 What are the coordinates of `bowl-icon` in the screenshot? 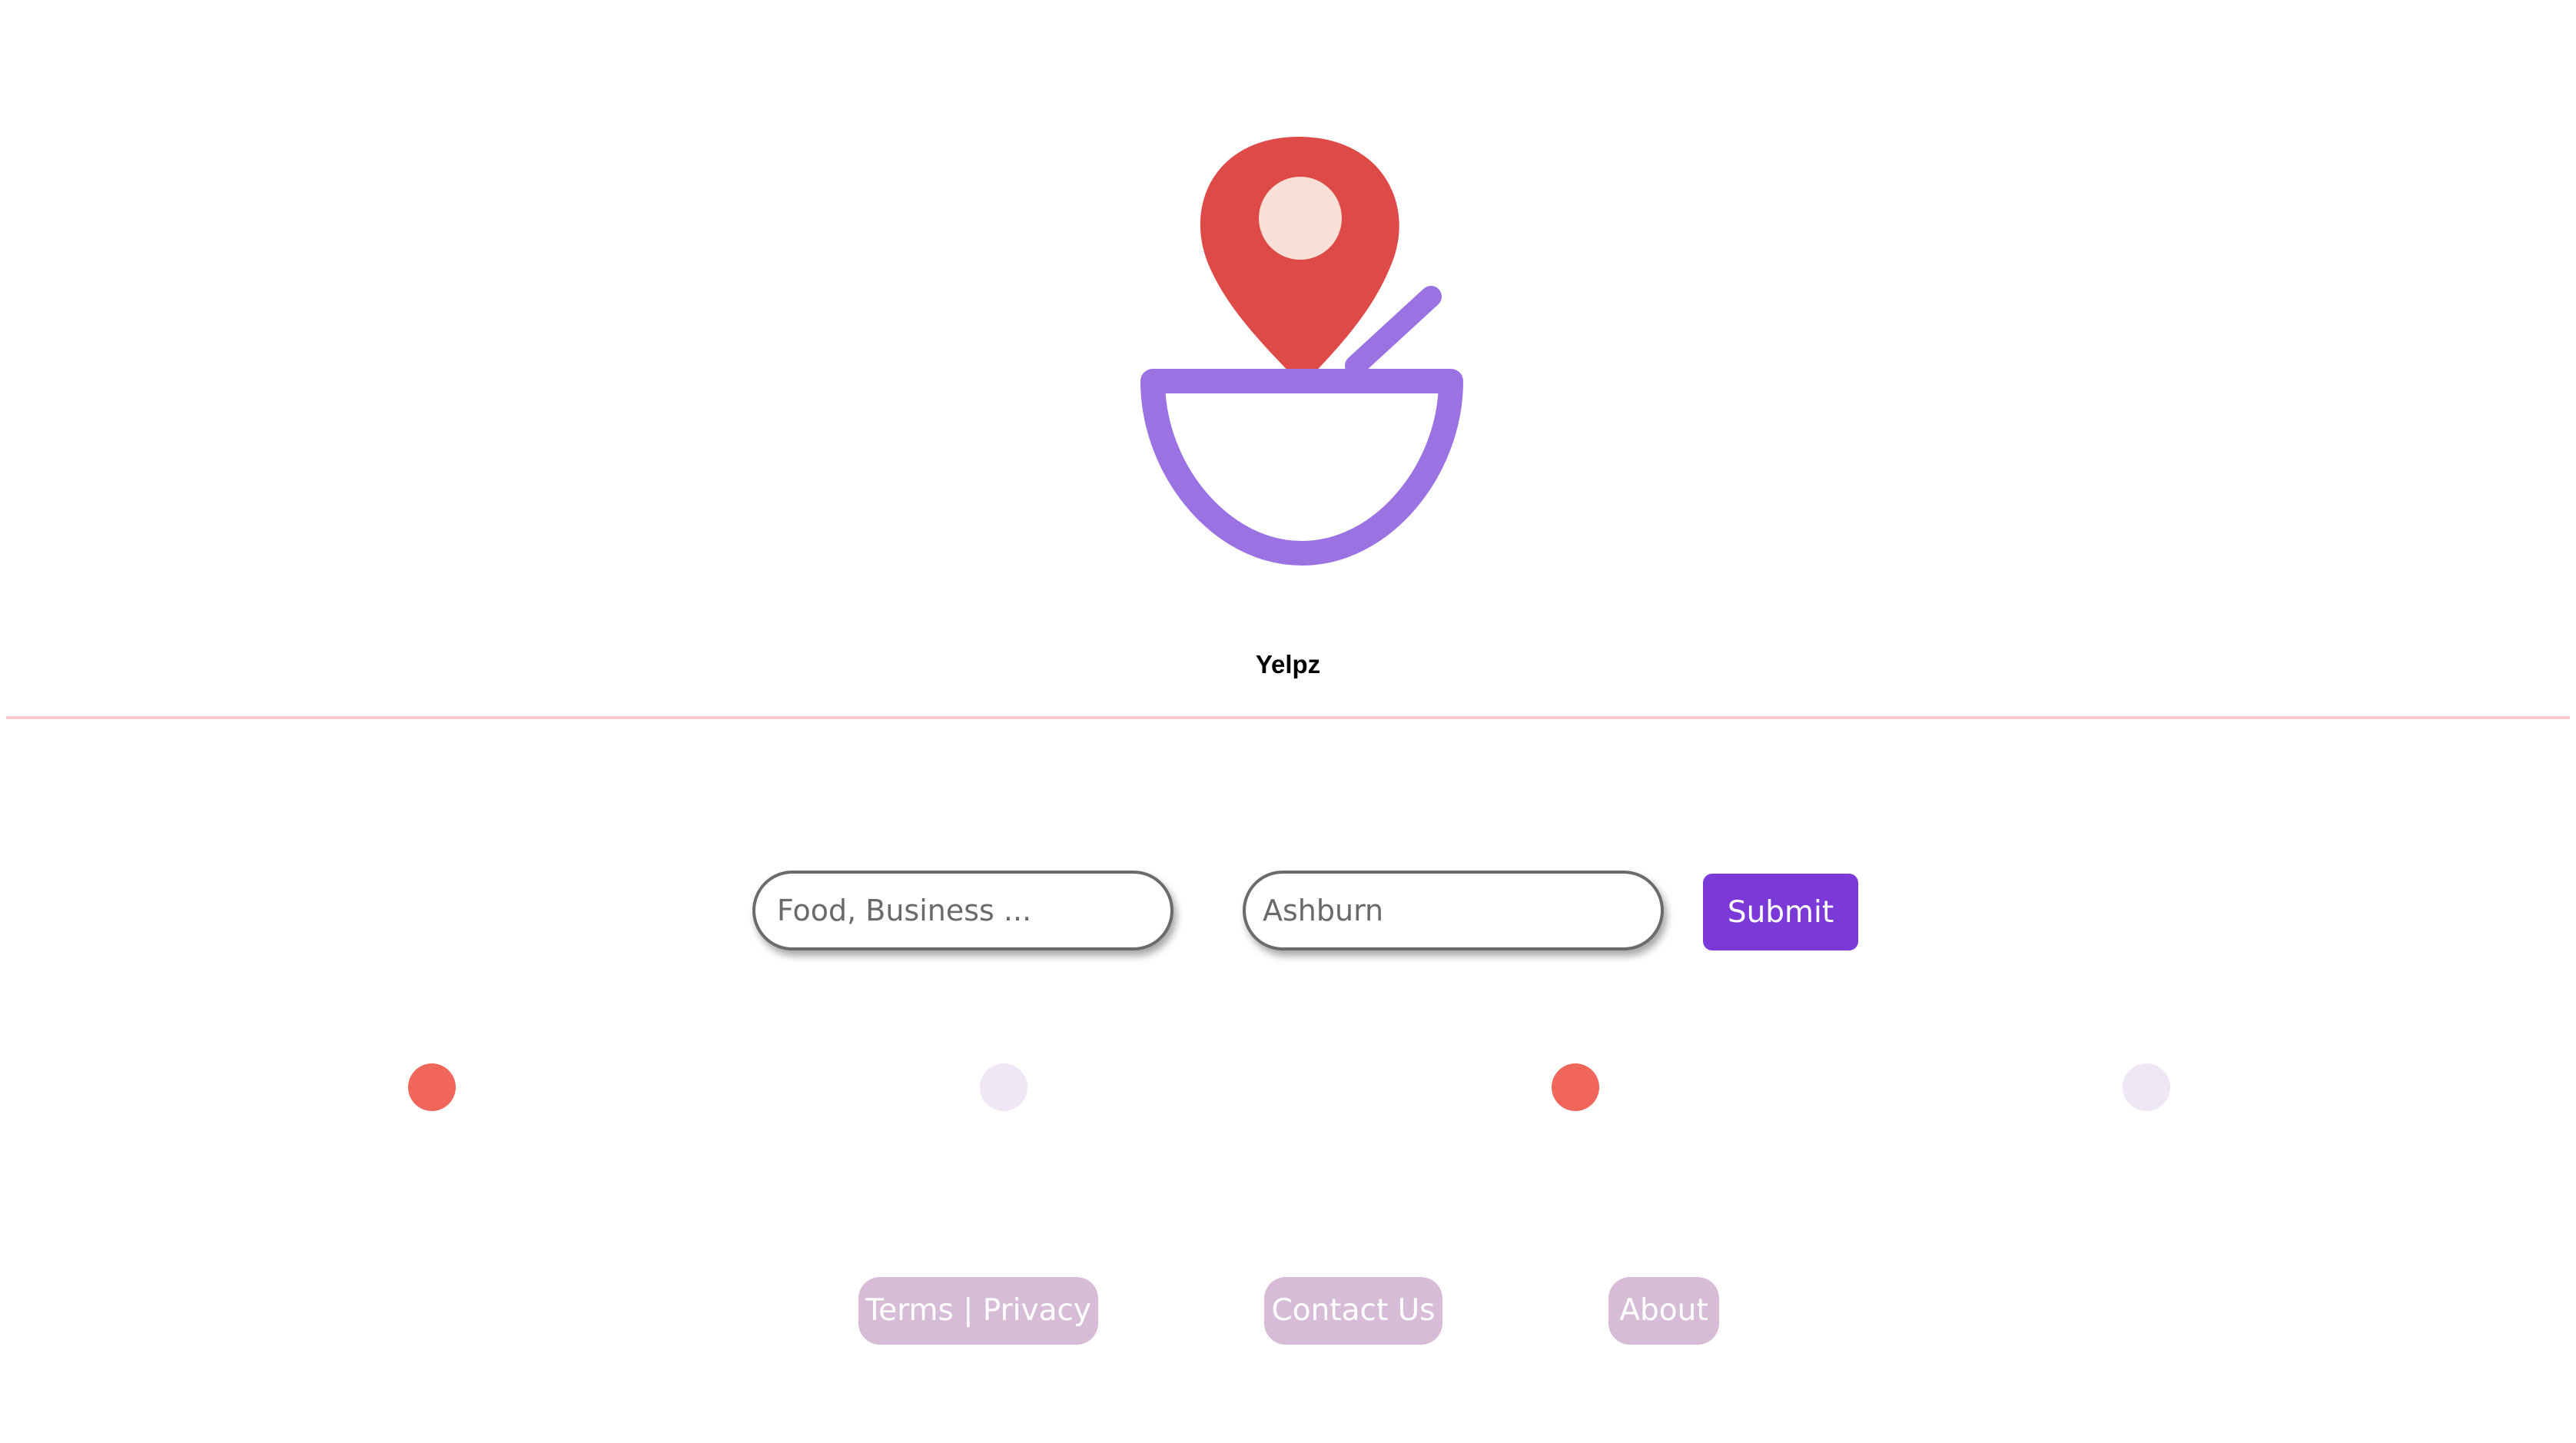 It's located at (1301, 467).